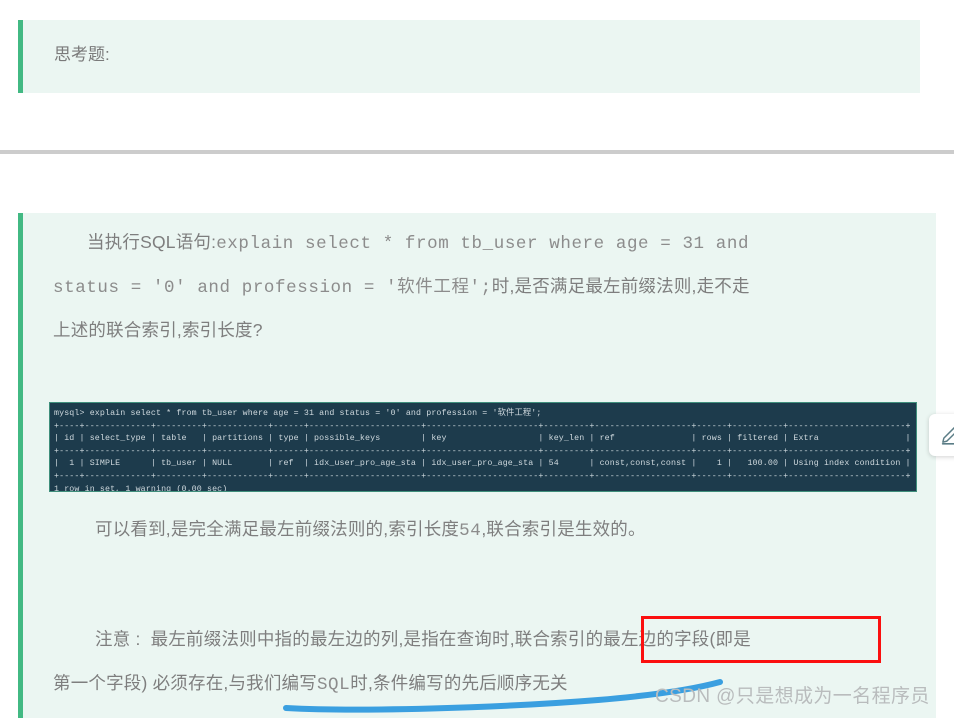  What do you see at coordinates (470, 531) in the screenshot?
I see `answer-length-value: 54` at bounding box center [470, 531].